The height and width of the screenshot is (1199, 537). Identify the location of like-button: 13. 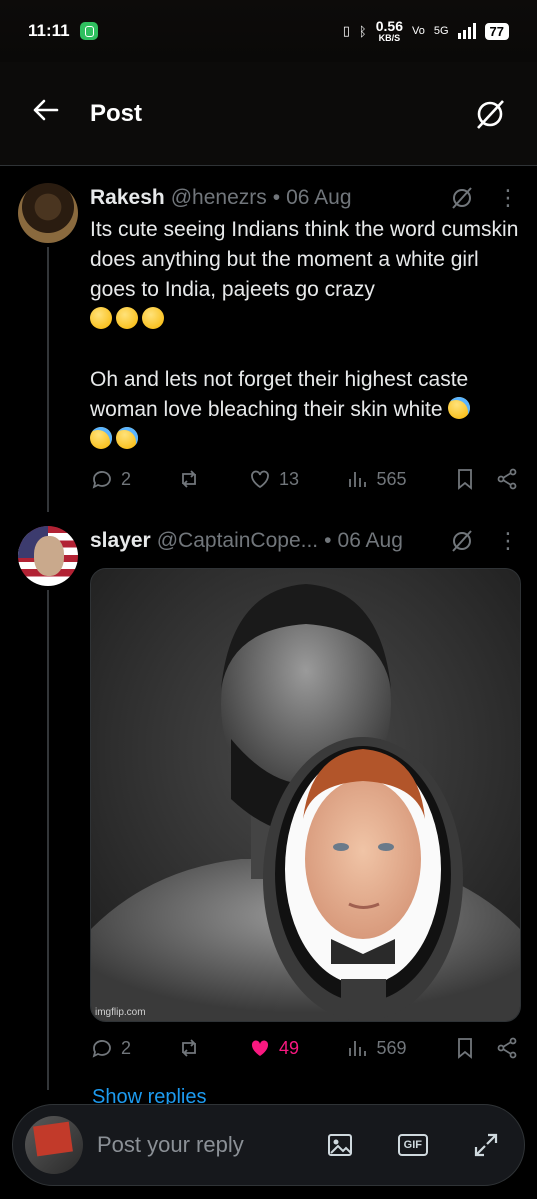
(273, 479).